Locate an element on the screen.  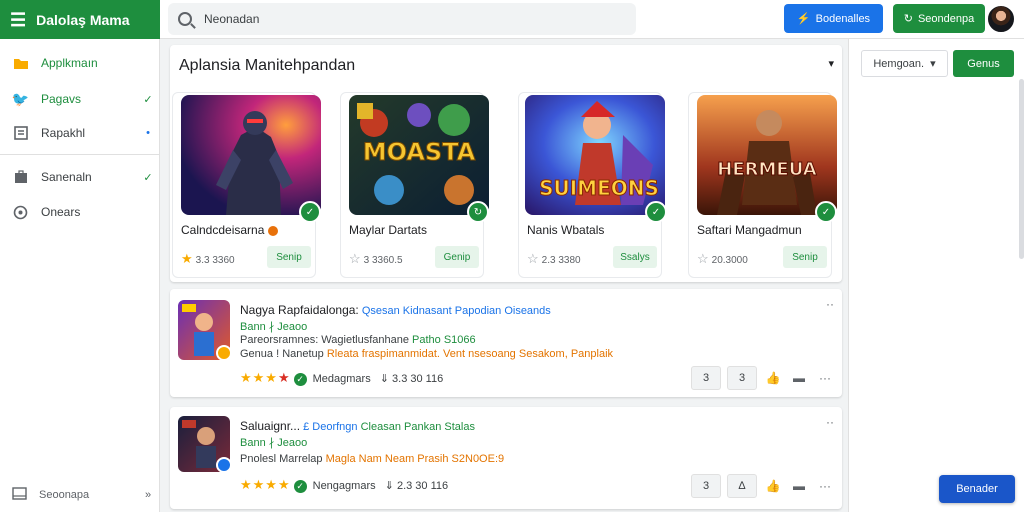
desc-highlight: Magla Nam Neam Prasih S2N0OE:9 is located at coordinates (415, 459).